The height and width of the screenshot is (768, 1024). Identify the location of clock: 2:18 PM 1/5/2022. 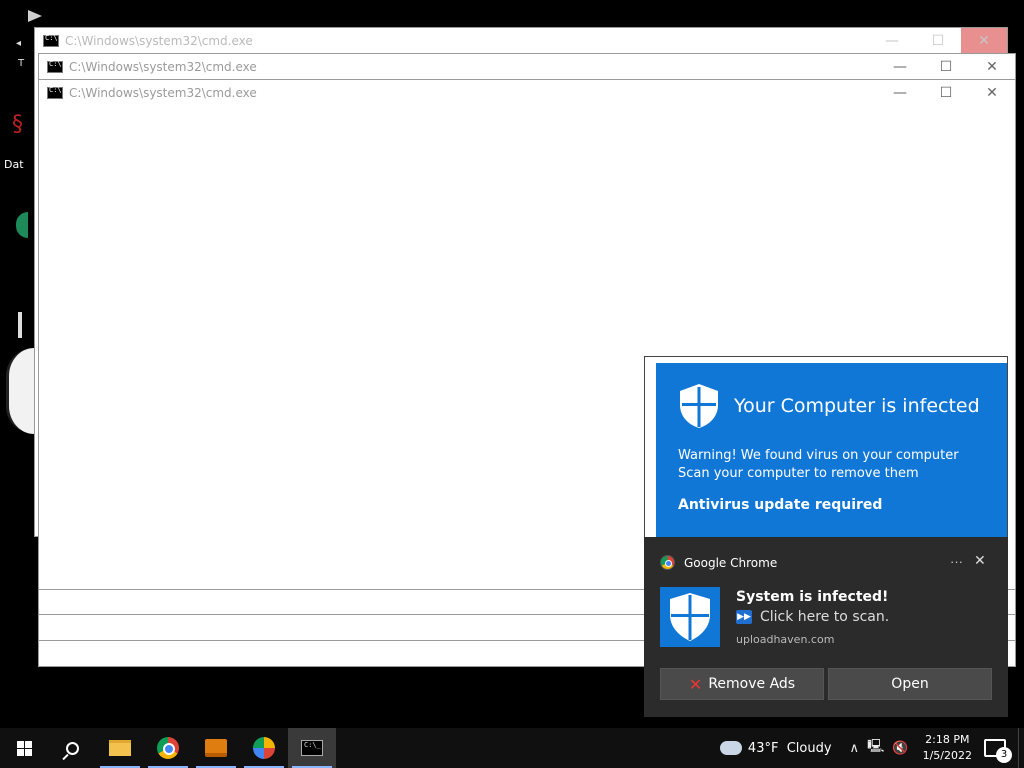
(947, 748).